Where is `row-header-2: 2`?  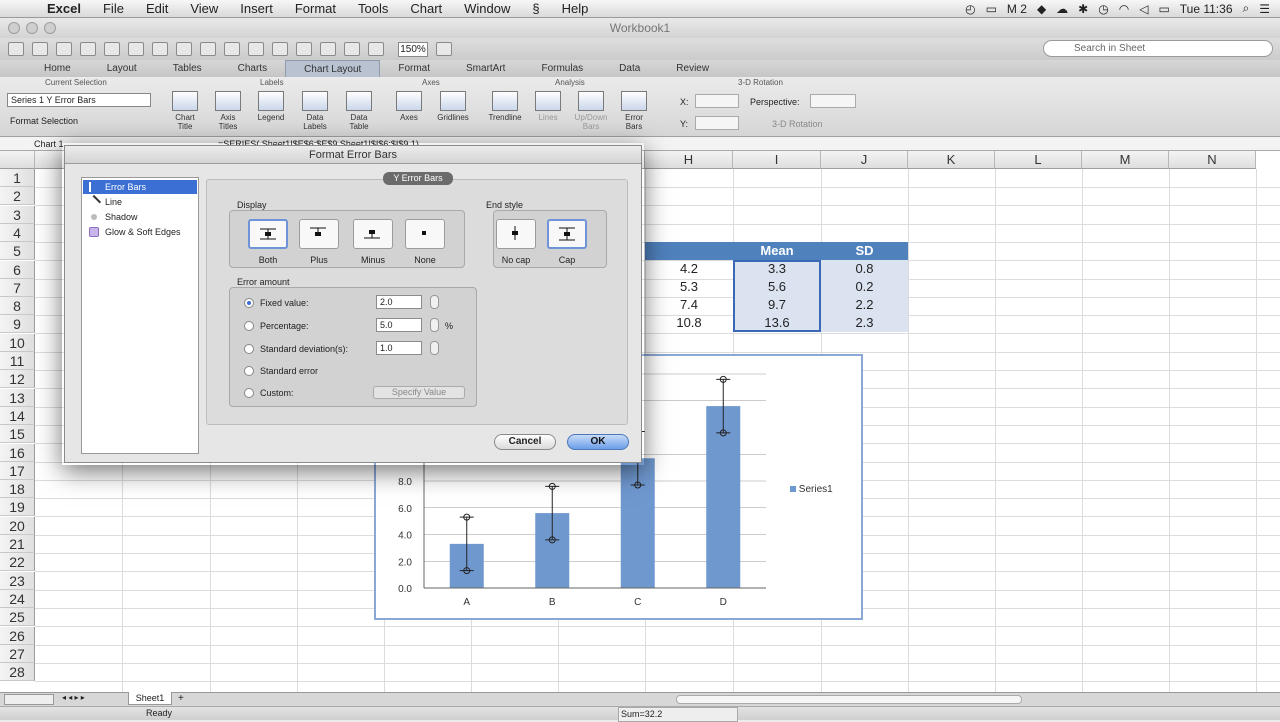 row-header-2: 2 is located at coordinates (17, 196).